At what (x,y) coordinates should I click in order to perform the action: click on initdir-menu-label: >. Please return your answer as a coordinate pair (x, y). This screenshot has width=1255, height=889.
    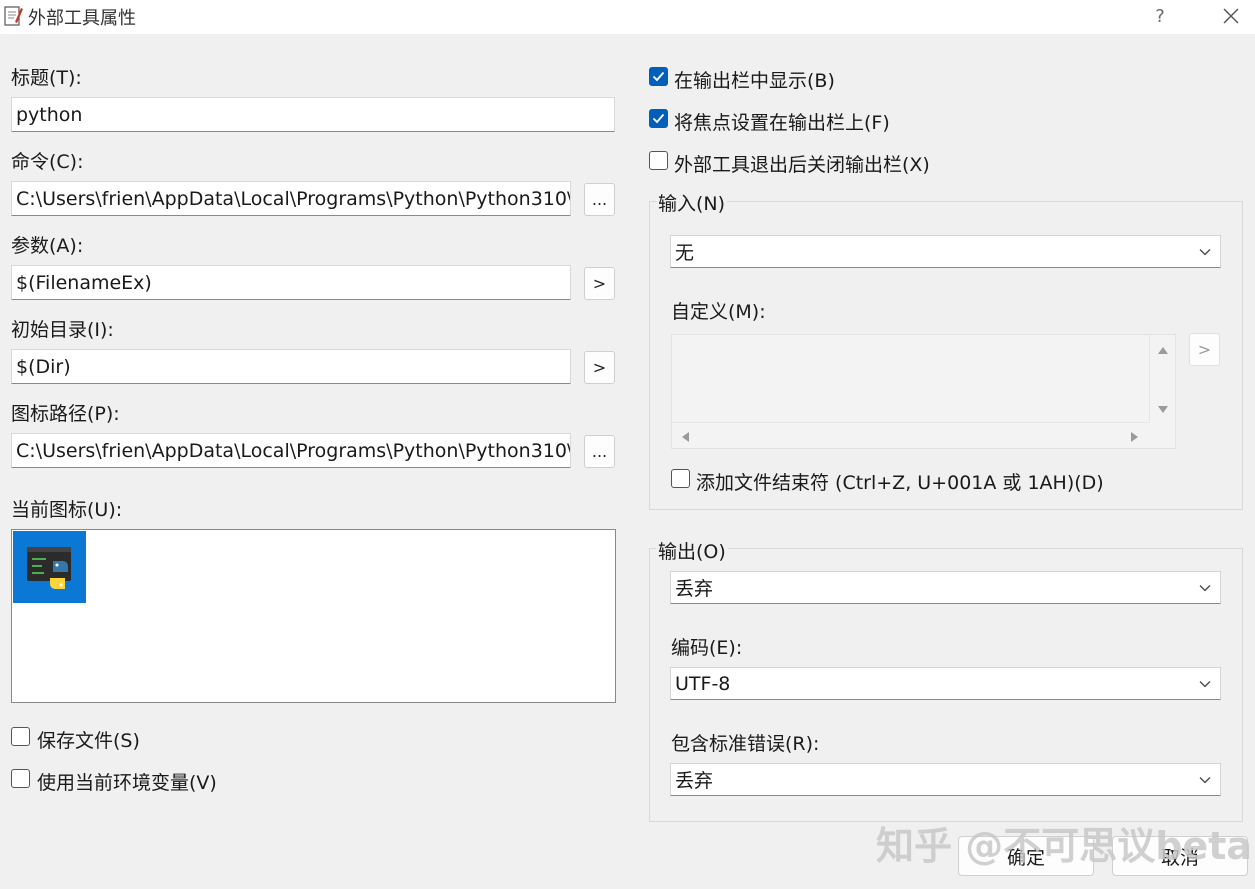
    Looking at the image, I should click on (599, 367).